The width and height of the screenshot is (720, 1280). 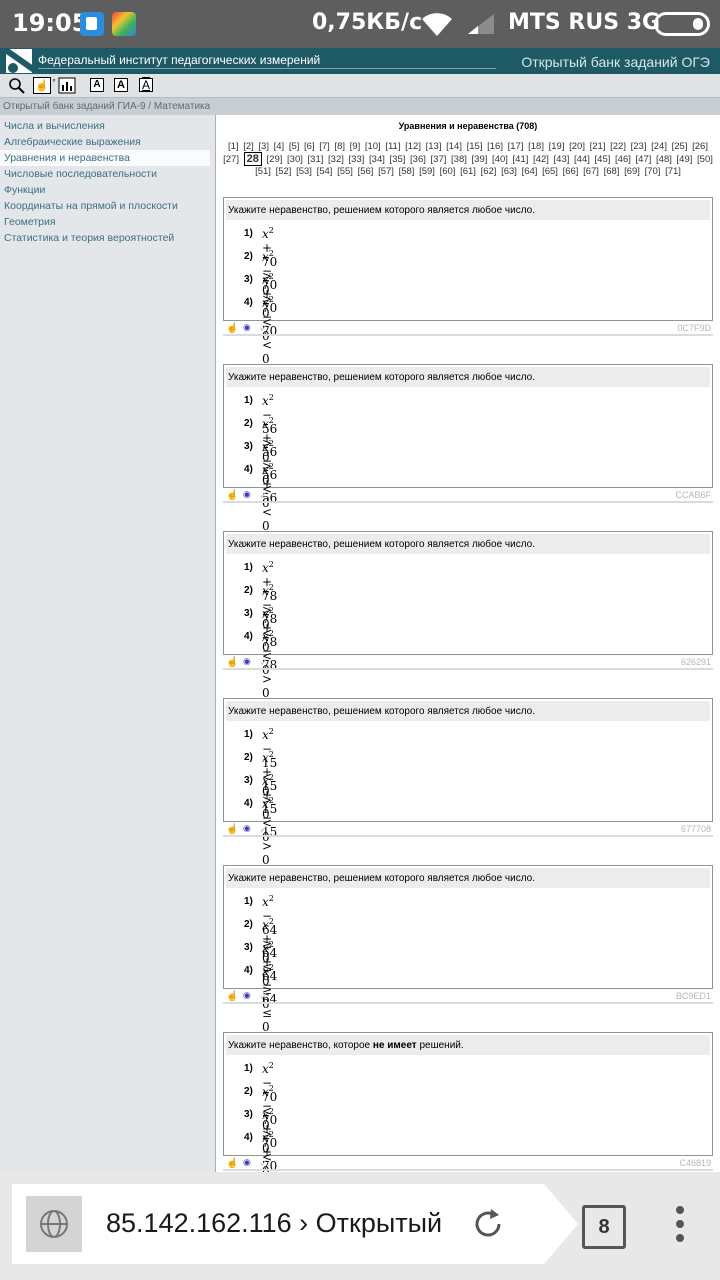 What do you see at coordinates (488, 1224) in the screenshot?
I see `reload-icon` at bounding box center [488, 1224].